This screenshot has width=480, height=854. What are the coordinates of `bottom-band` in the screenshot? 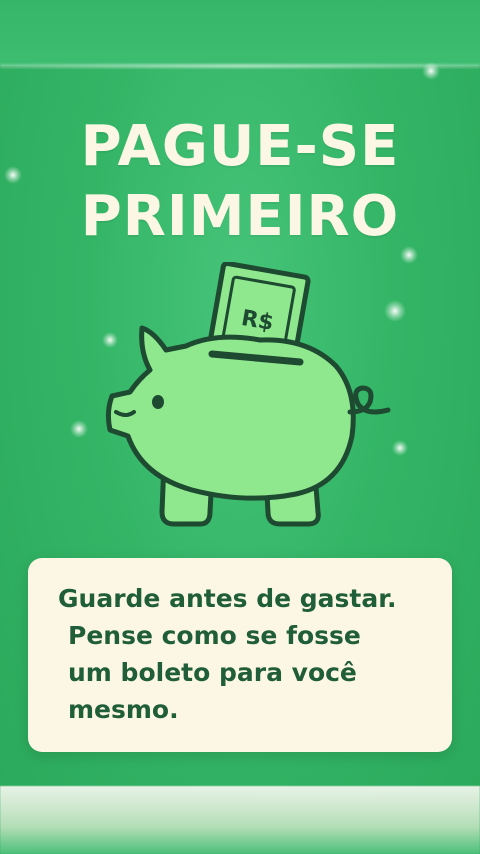 It's located at (240, 820).